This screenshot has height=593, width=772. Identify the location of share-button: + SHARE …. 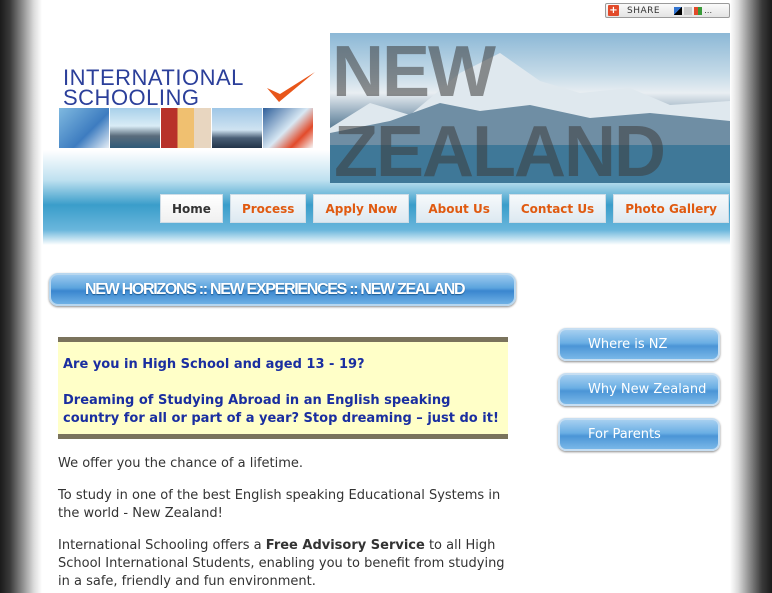
(667, 10).